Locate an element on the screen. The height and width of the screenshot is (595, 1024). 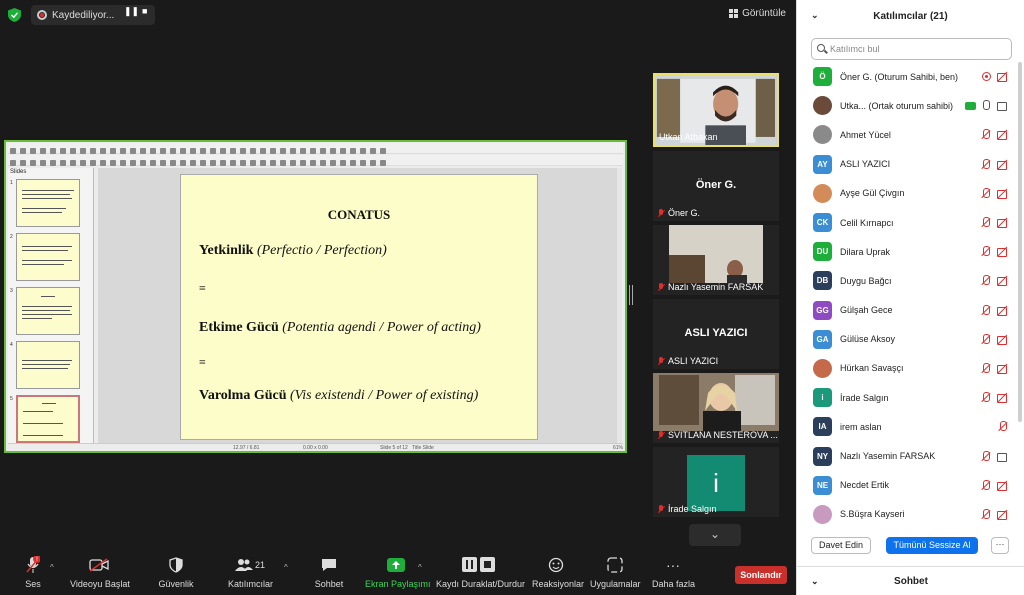
video-tile: Nazlı Yasemin FARSAK is located at coordinates (716, 260).